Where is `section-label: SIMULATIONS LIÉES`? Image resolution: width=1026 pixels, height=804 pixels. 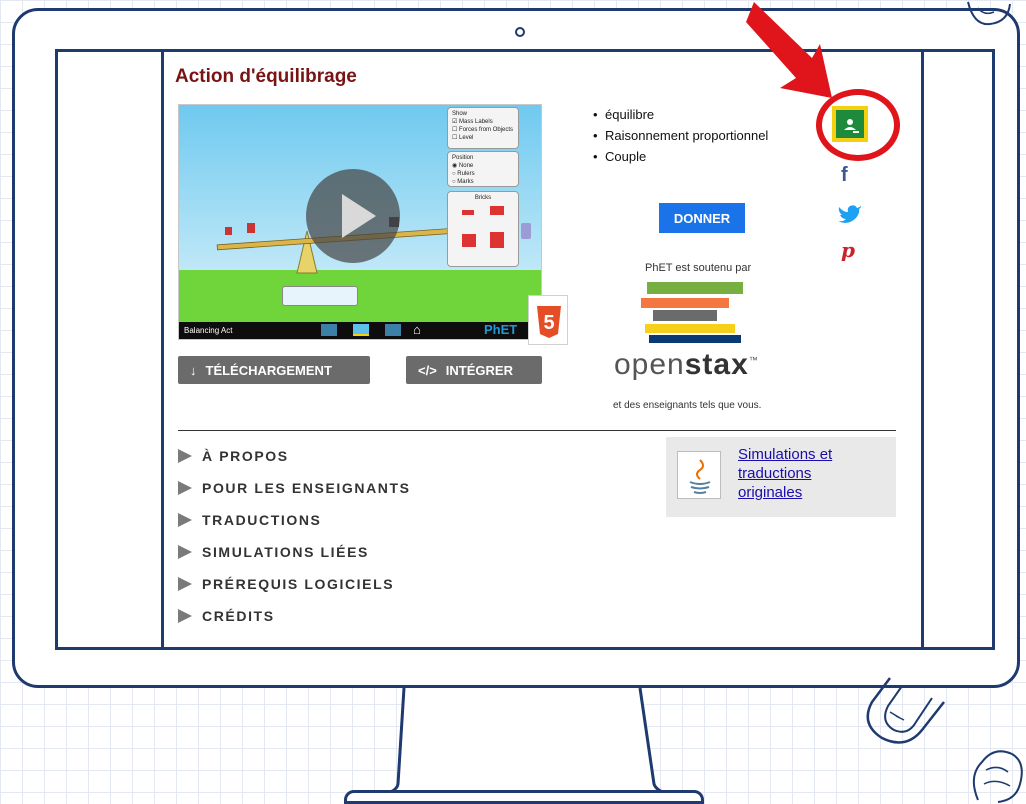
section-label: SIMULATIONS LIÉES is located at coordinates (285, 552).